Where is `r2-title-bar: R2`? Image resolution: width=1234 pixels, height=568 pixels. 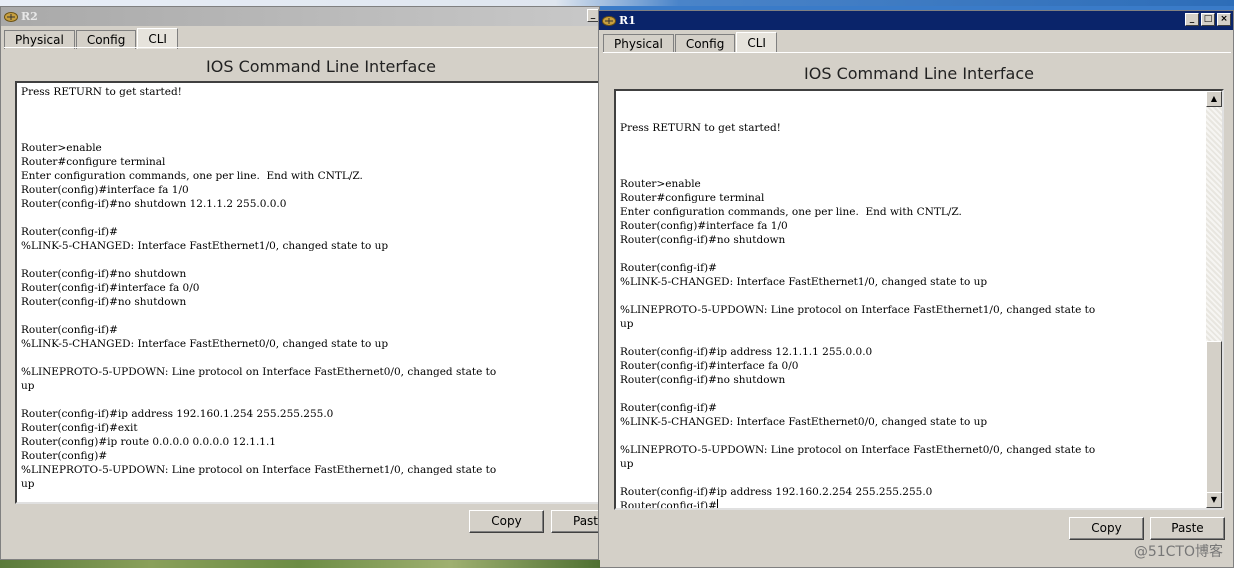 r2-title-bar: R2 is located at coordinates (300, 16).